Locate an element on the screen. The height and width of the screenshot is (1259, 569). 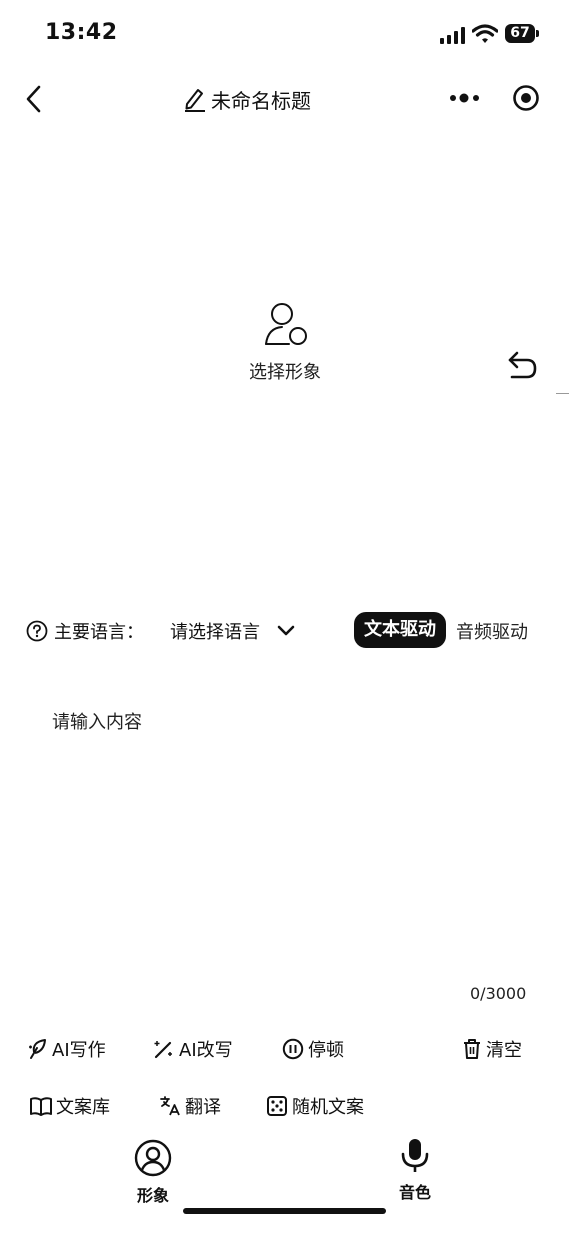
language-label: 主要语言： is located at coordinates (99, 632).